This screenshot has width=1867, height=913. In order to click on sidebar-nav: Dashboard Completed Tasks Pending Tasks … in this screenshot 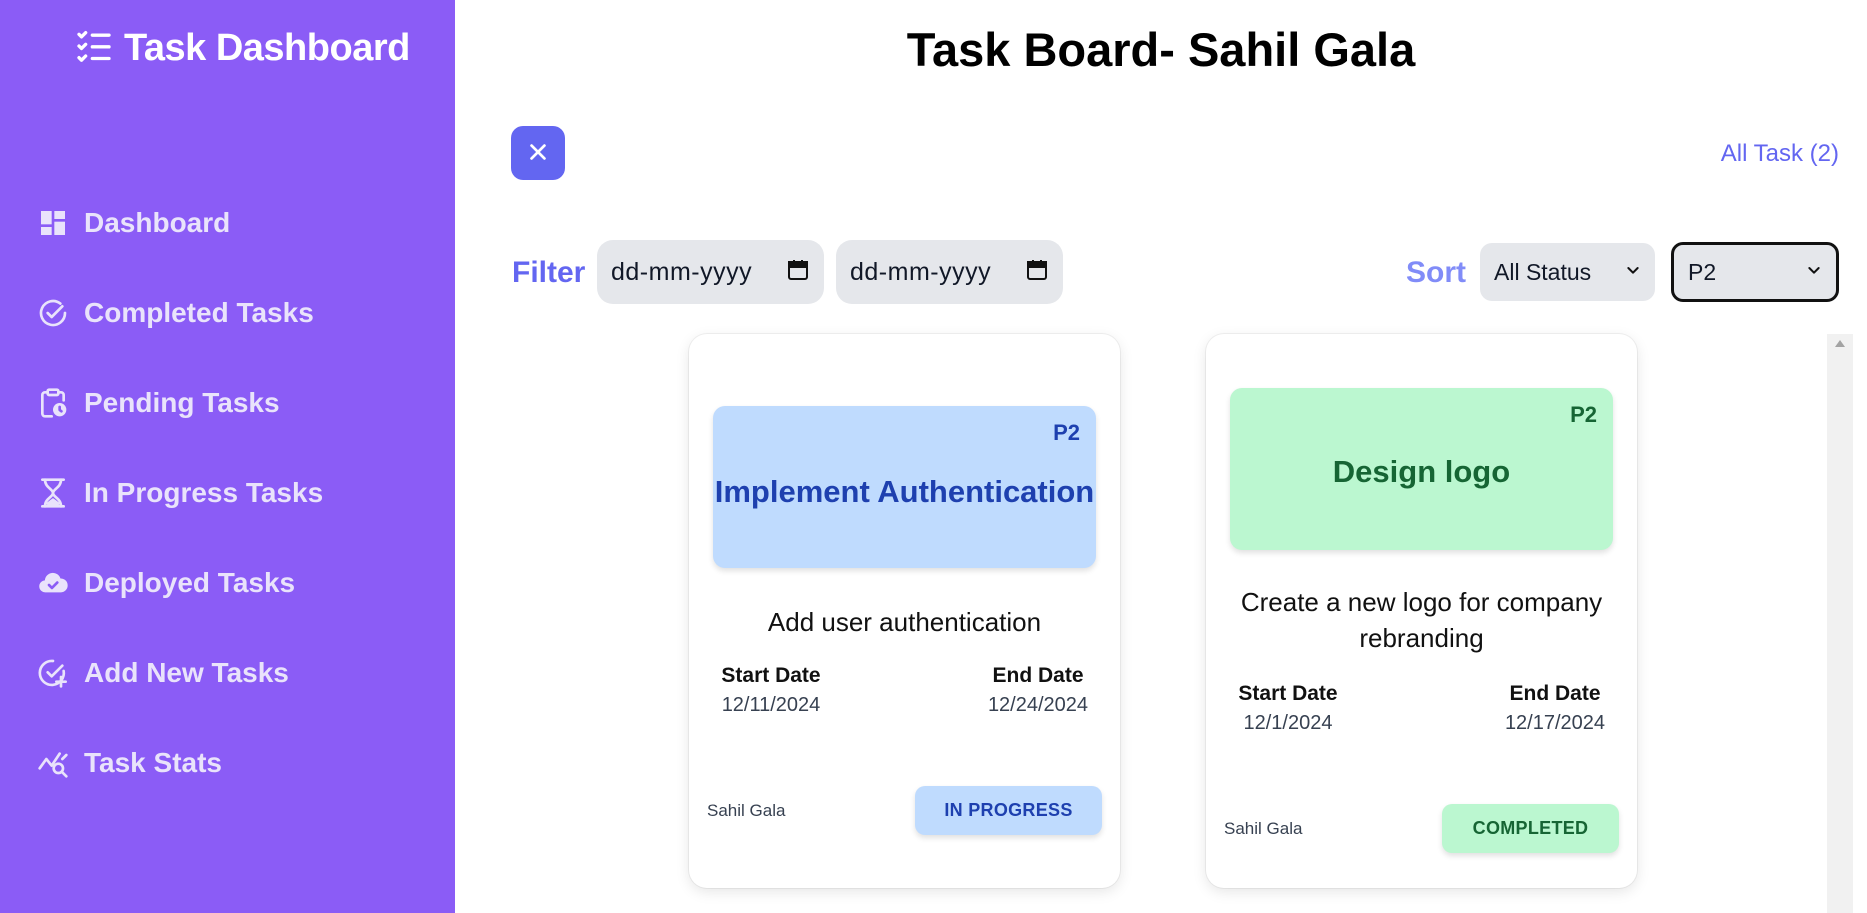, I will do `click(179, 493)`.